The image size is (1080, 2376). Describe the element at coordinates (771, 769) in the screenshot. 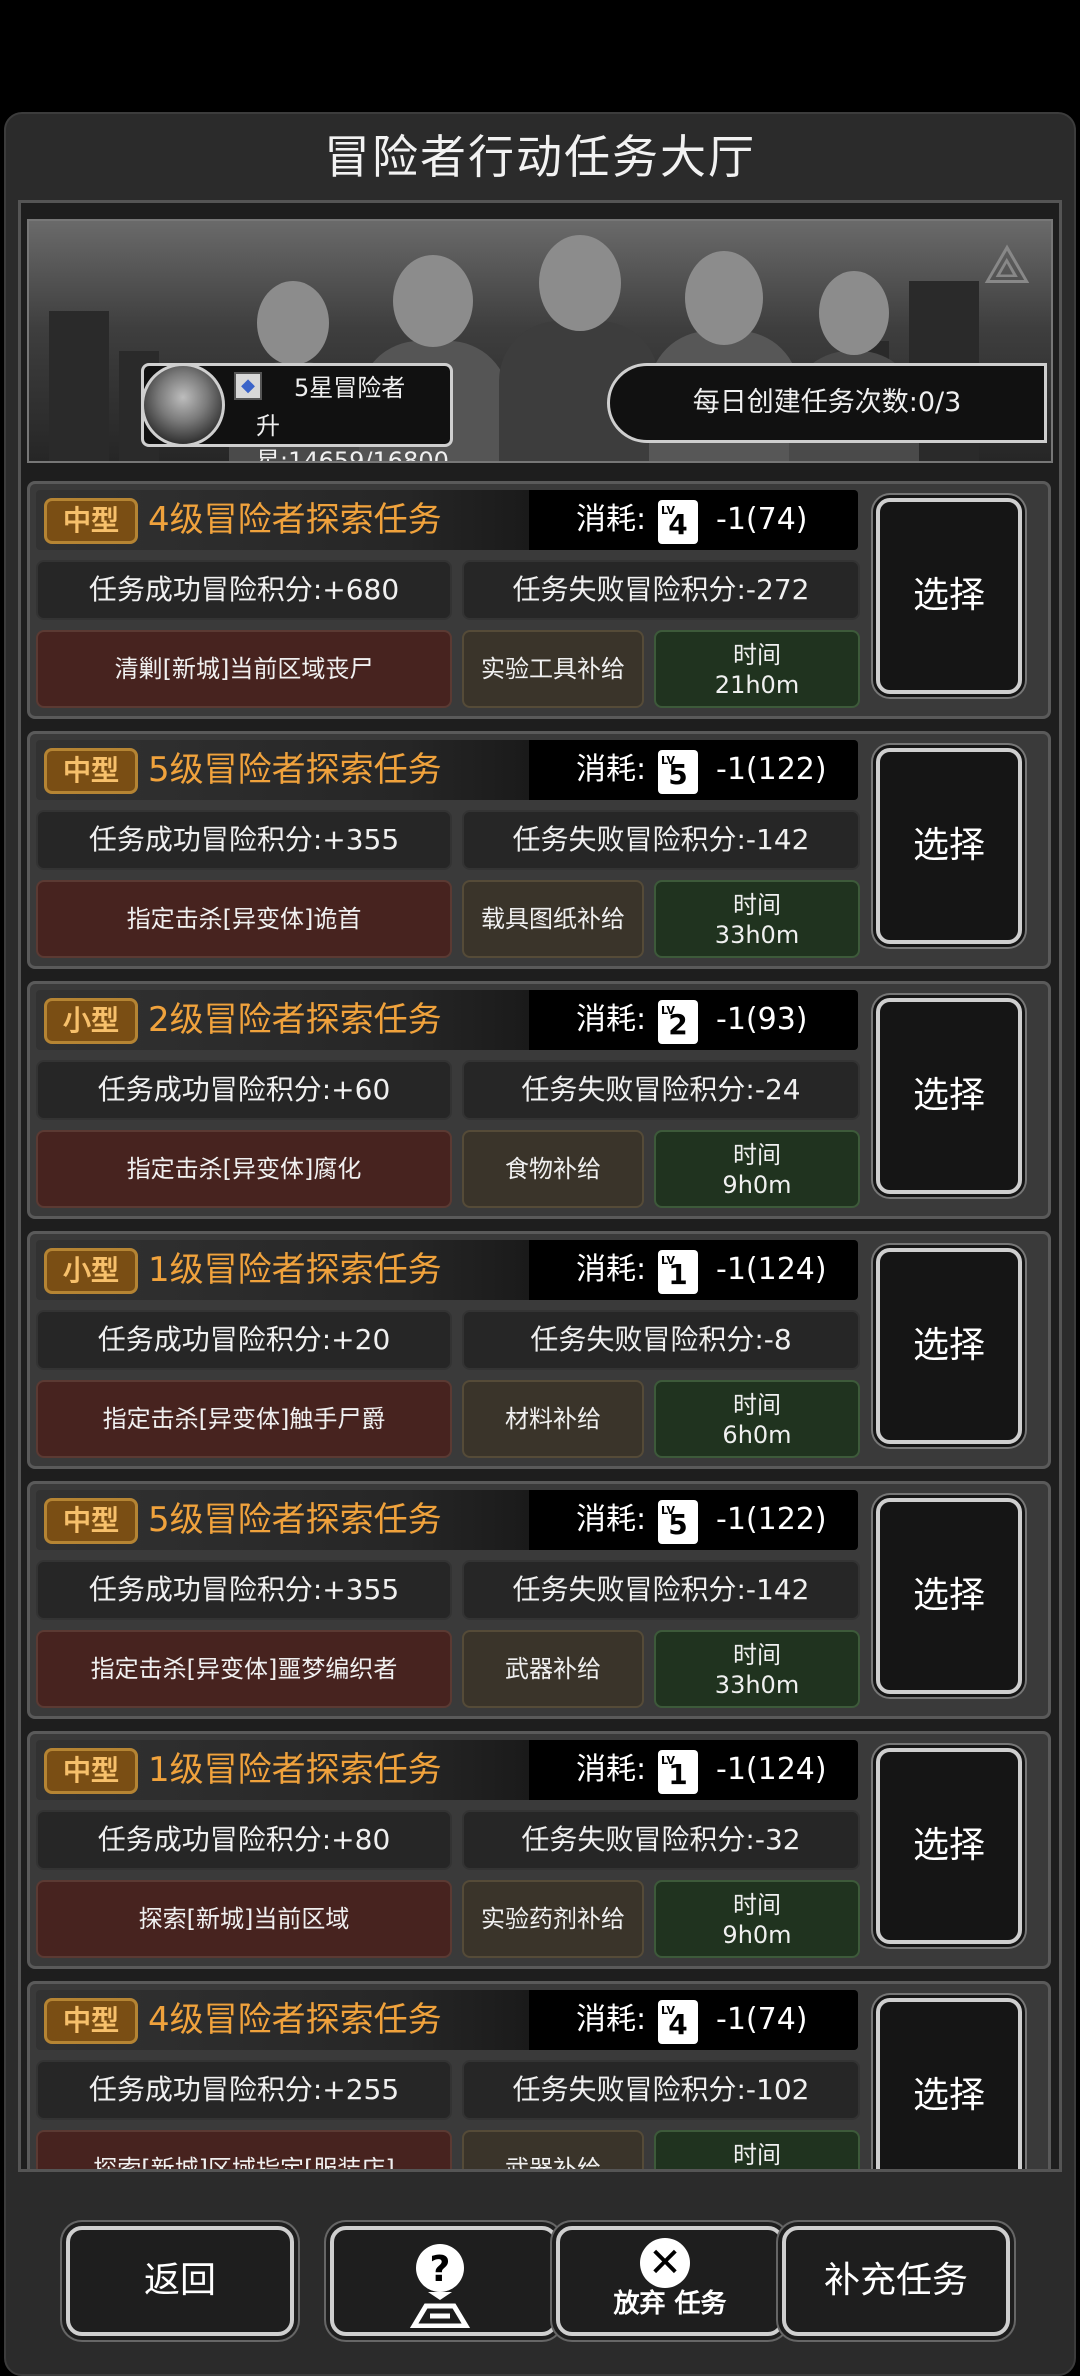

I see `cost-value: -1(122)` at that location.